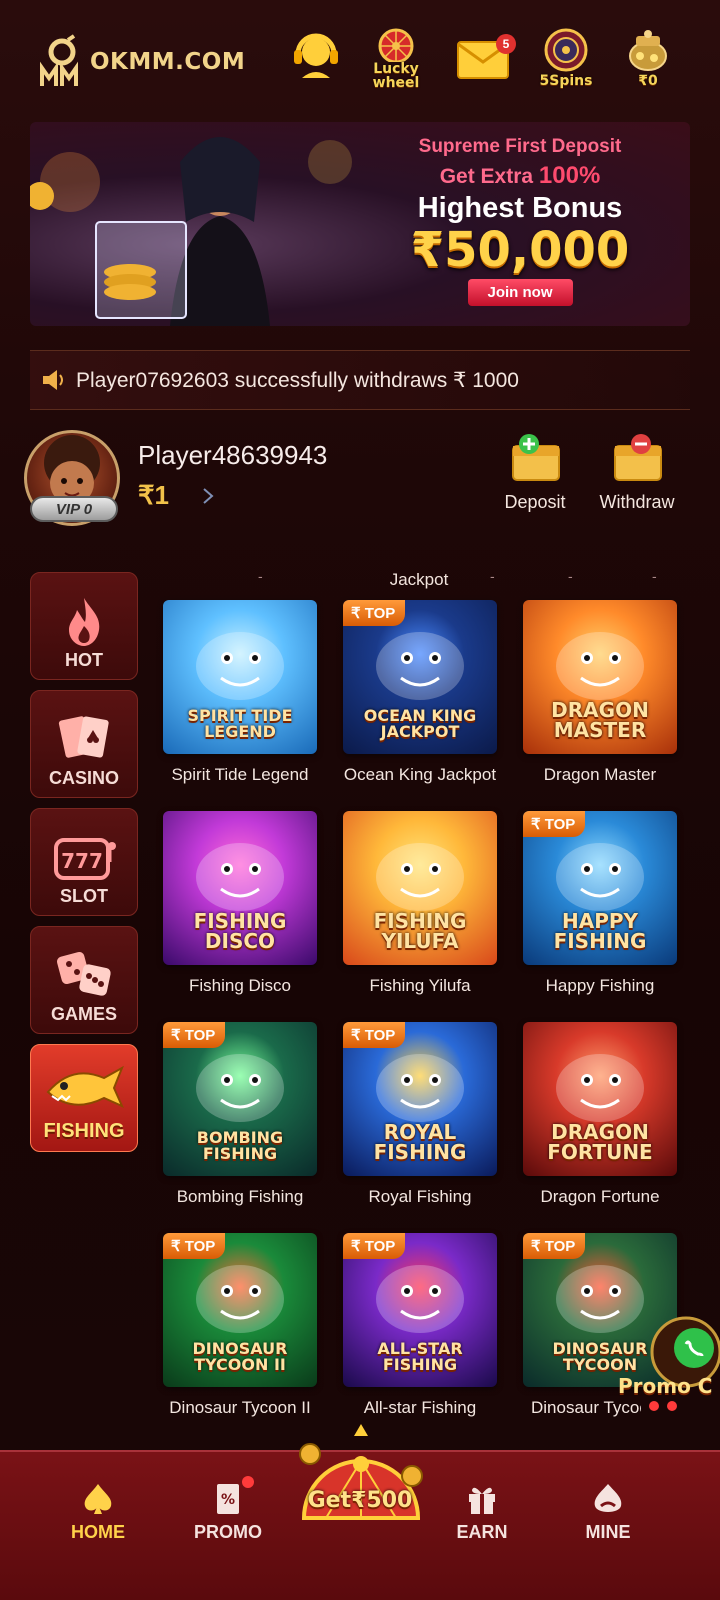 This screenshot has width=720, height=1600. Describe the element at coordinates (98, 1532) in the screenshot. I see `tab-label-home: HOME` at that location.